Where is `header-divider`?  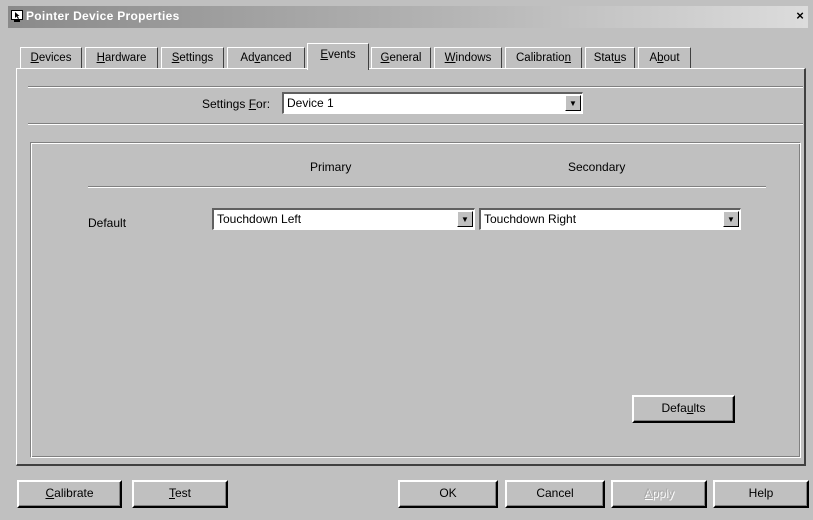
header-divider is located at coordinates (427, 187).